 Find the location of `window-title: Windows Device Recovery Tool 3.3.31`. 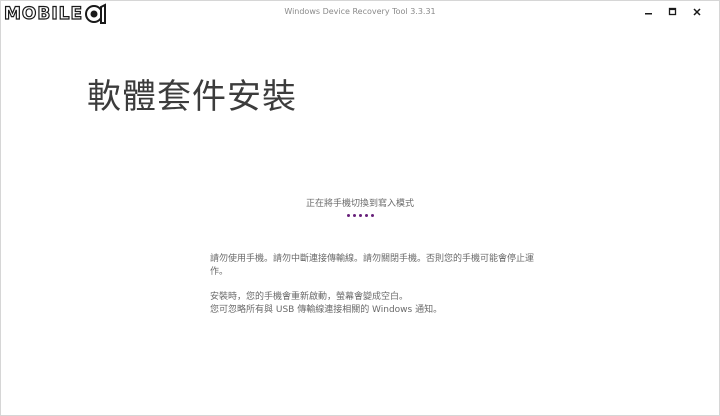

window-title: Windows Device Recovery Tool 3.3.31 is located at coordinates (360, 11).